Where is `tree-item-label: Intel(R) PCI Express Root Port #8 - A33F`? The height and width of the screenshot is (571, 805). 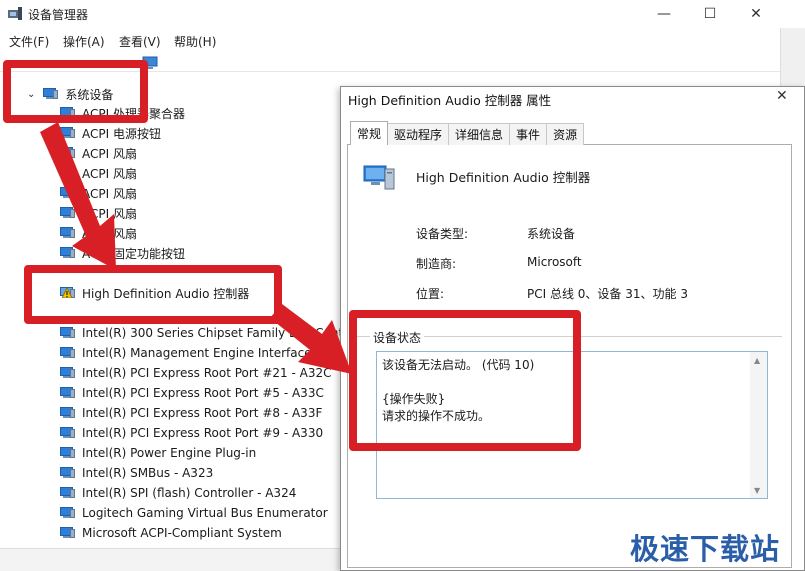 tree-item-label: Intel(R) PCI Express Root Port #8 - A33F is located at coordinates (202, 413).